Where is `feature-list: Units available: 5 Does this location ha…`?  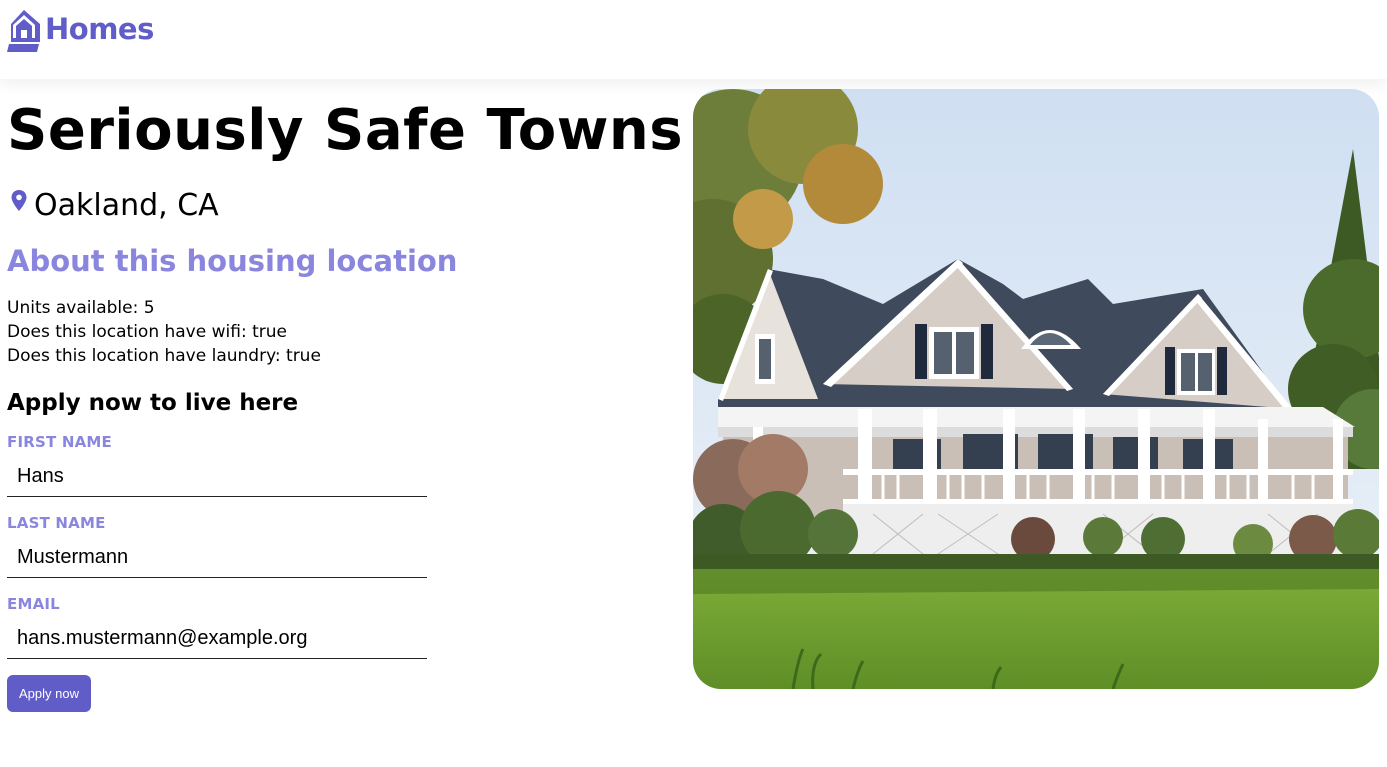 feature-list: Units available: 5 Does this location ha… is located at coordinates (164, 332).